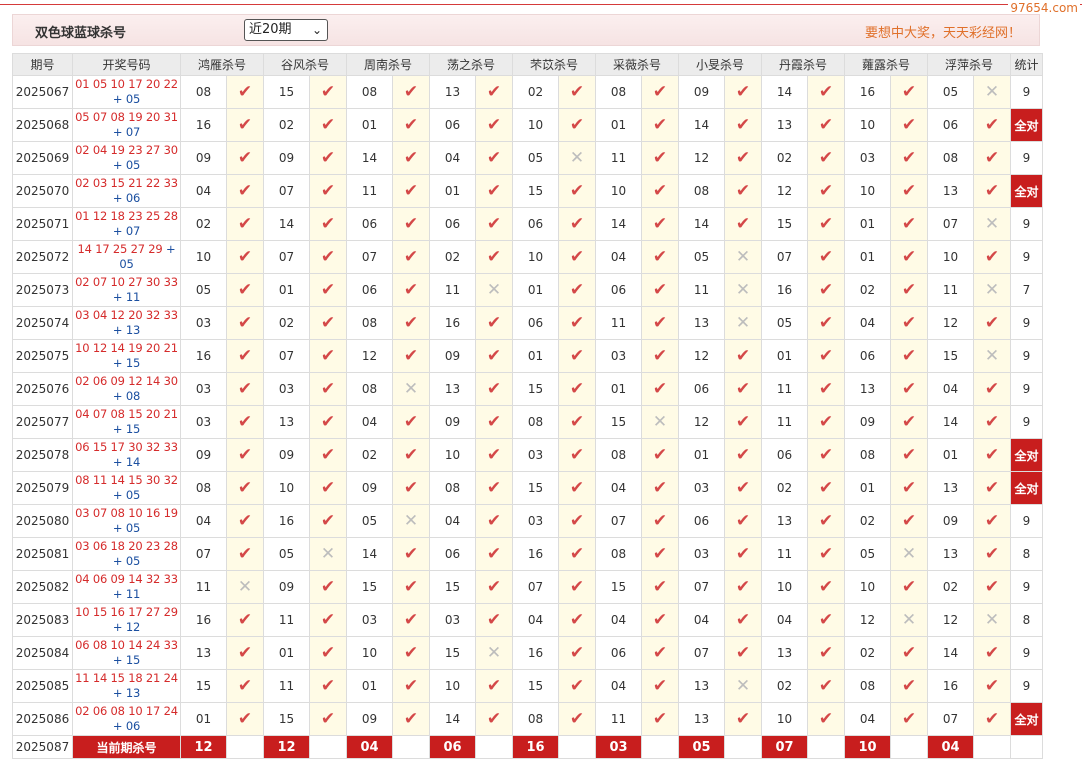 The height and width of the screenshot is (759, 1082). What do you see at coordinates (133, 627) in the screenshot?
I see `blue-ball: 12` at bounding box center [133, 627].